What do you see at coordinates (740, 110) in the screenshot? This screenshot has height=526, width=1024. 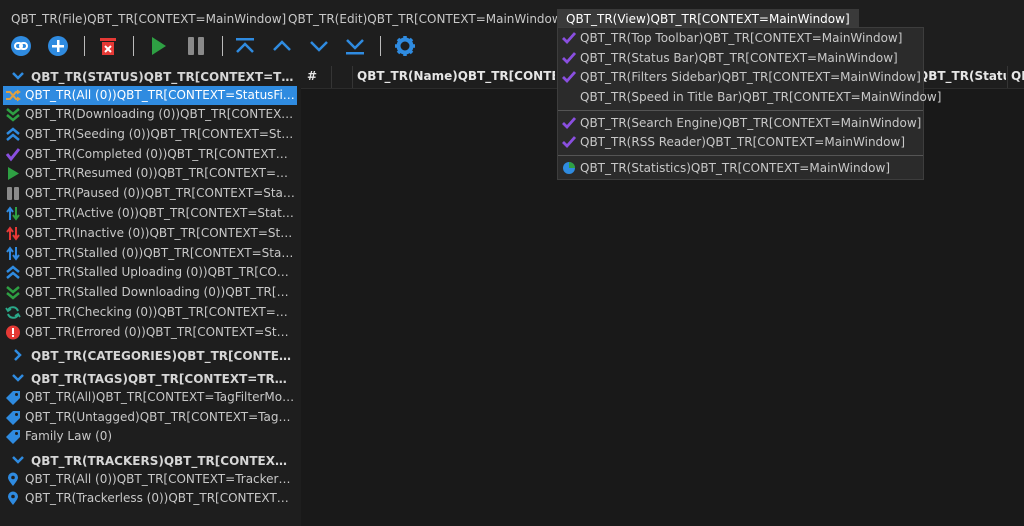 I see `menu-separator` at bounding box center [740, 110].